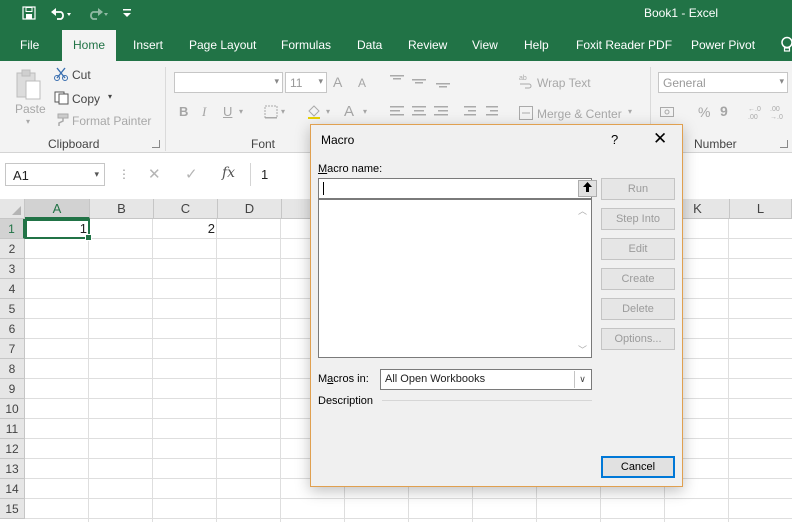  Describe the element at coordinates (455, 278) in the screenshot. I see `macro-list: ︿ ﹀` at that location.